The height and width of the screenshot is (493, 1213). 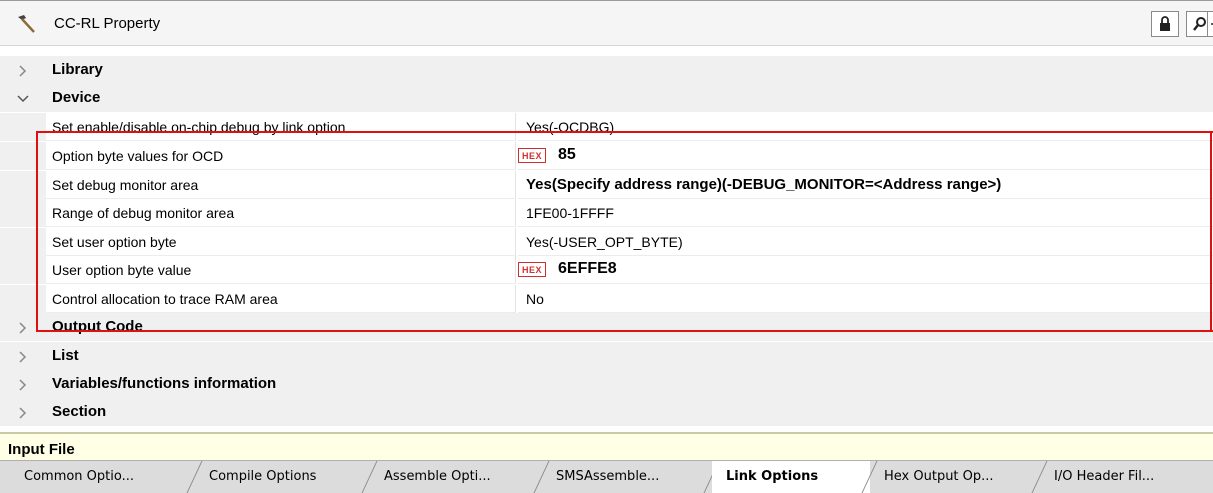 I want to click on category-variables: Variables/functions information, so click(x=606, y=384).